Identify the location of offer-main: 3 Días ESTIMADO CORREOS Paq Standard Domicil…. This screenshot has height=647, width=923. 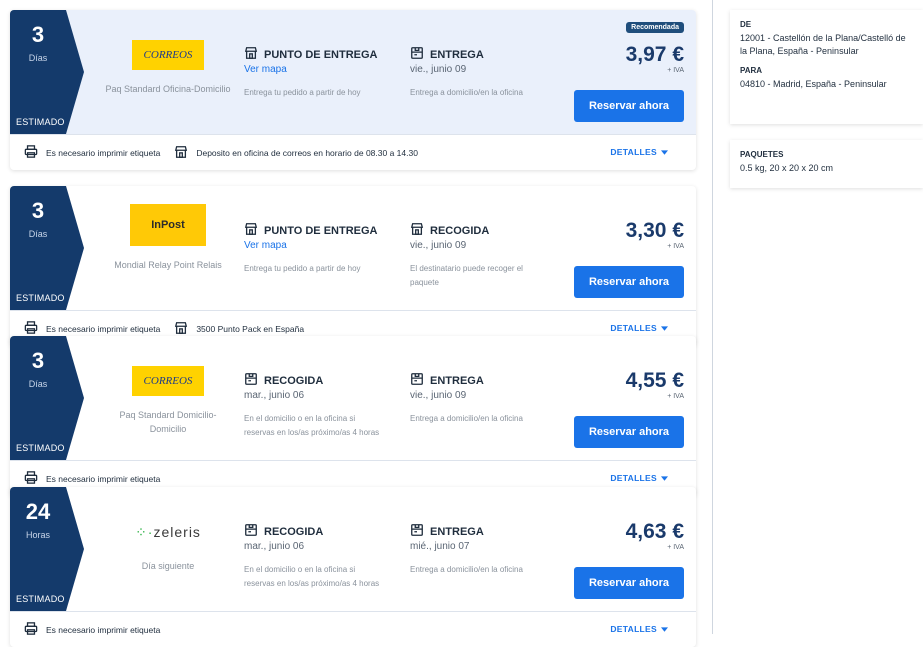
(353, 398).